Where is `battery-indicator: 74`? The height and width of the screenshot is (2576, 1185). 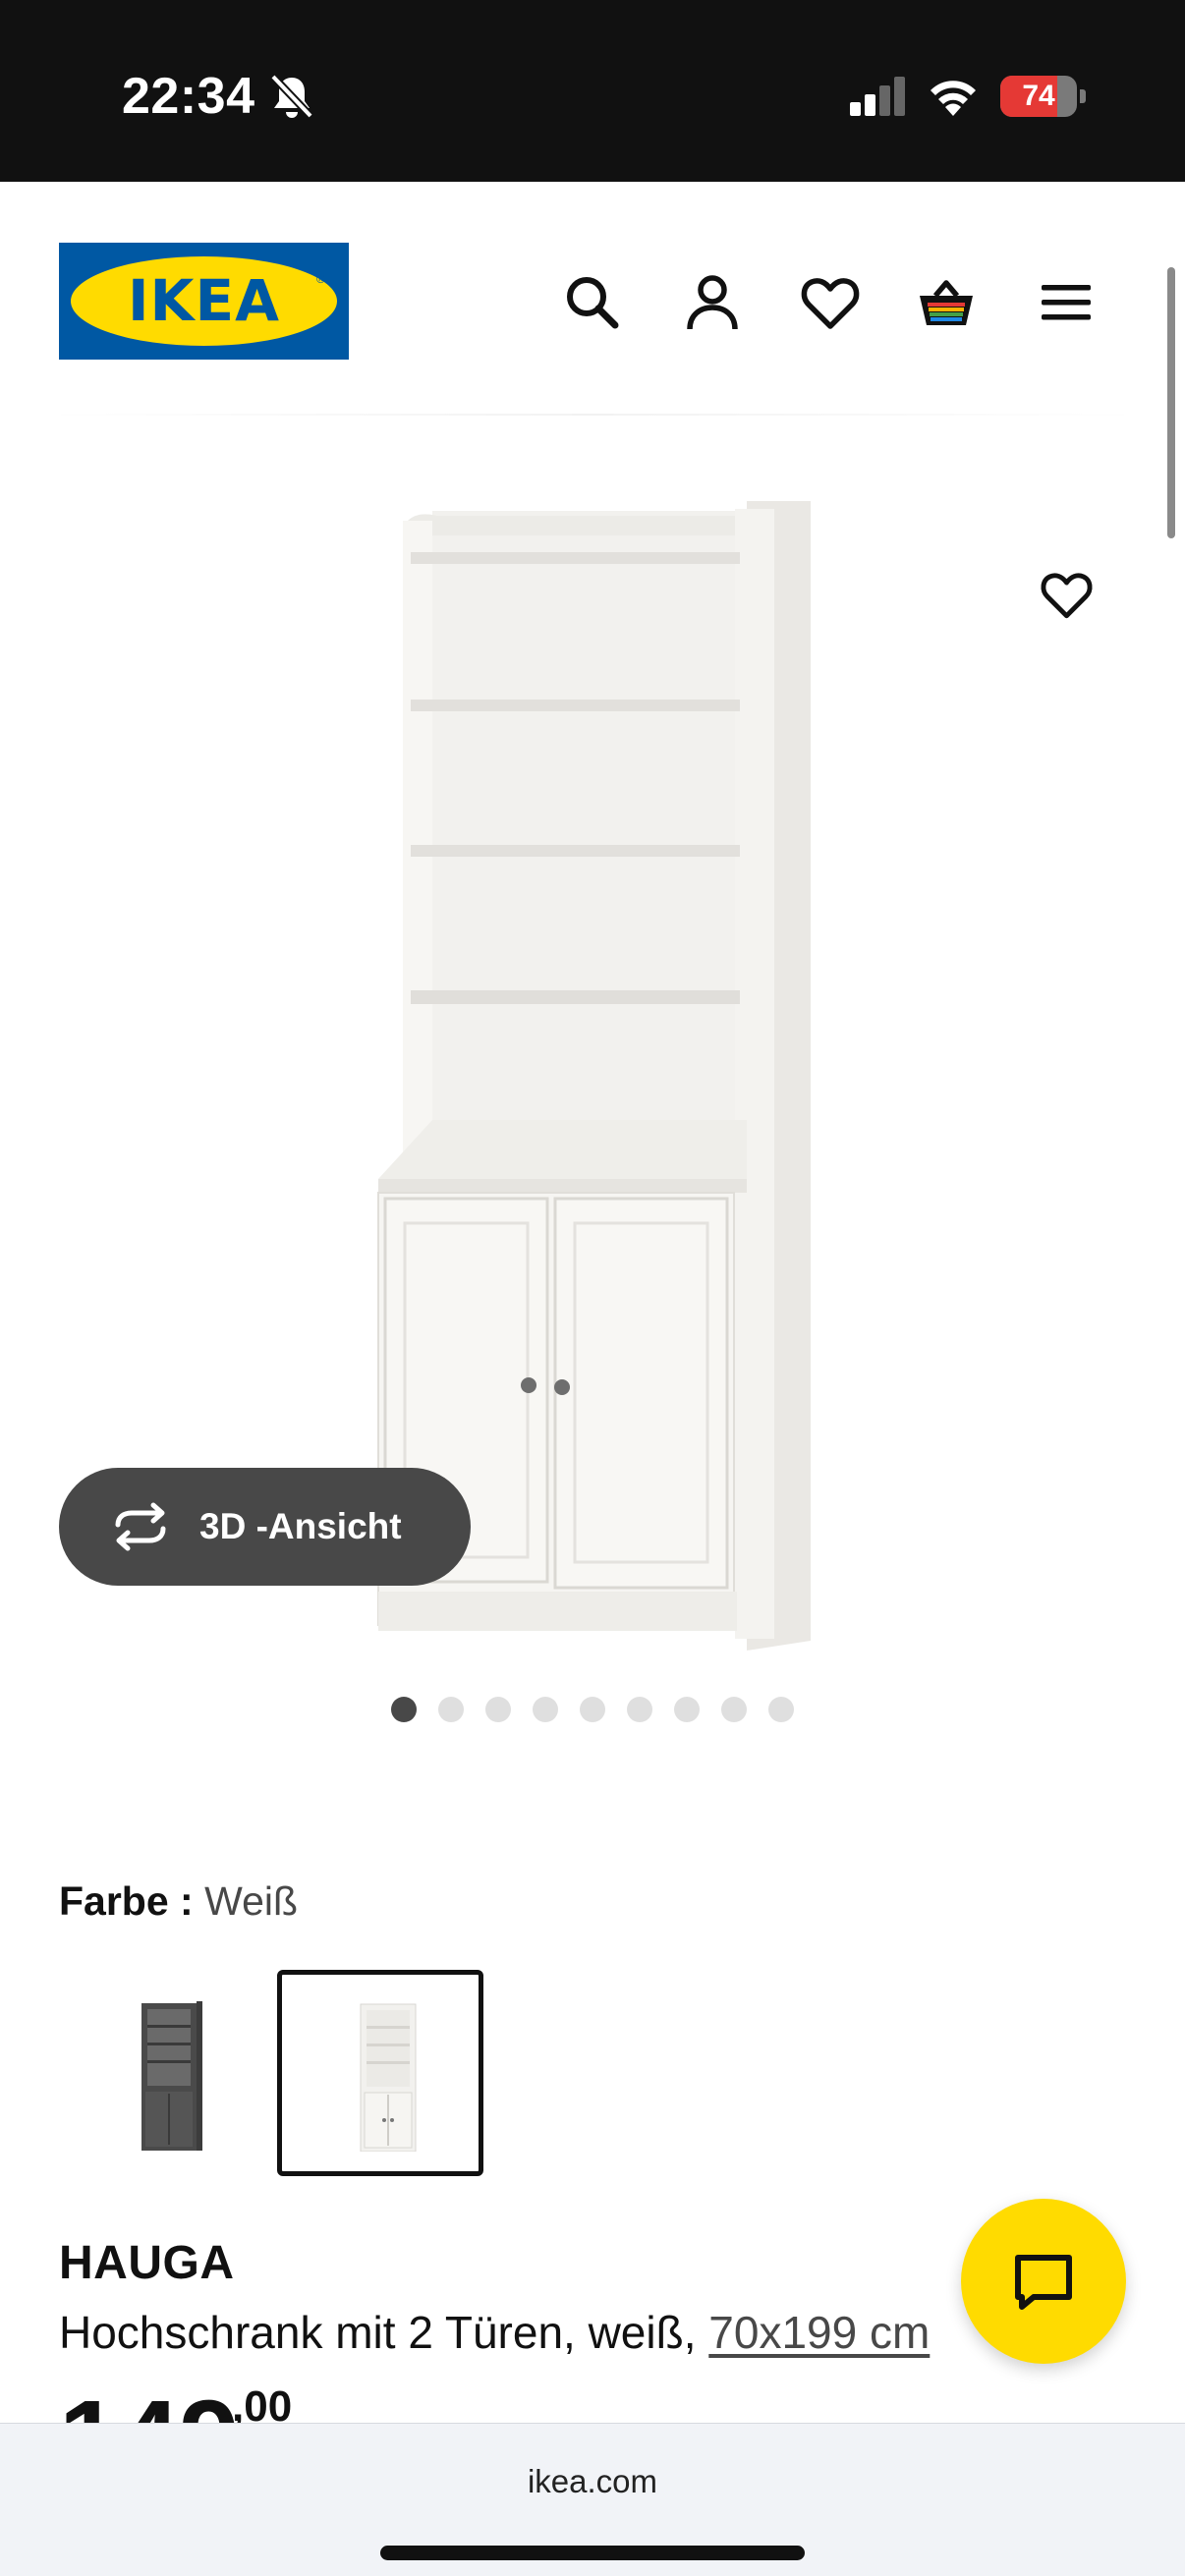
battery-indicator: 74 is located at coordinates (1043, 96).